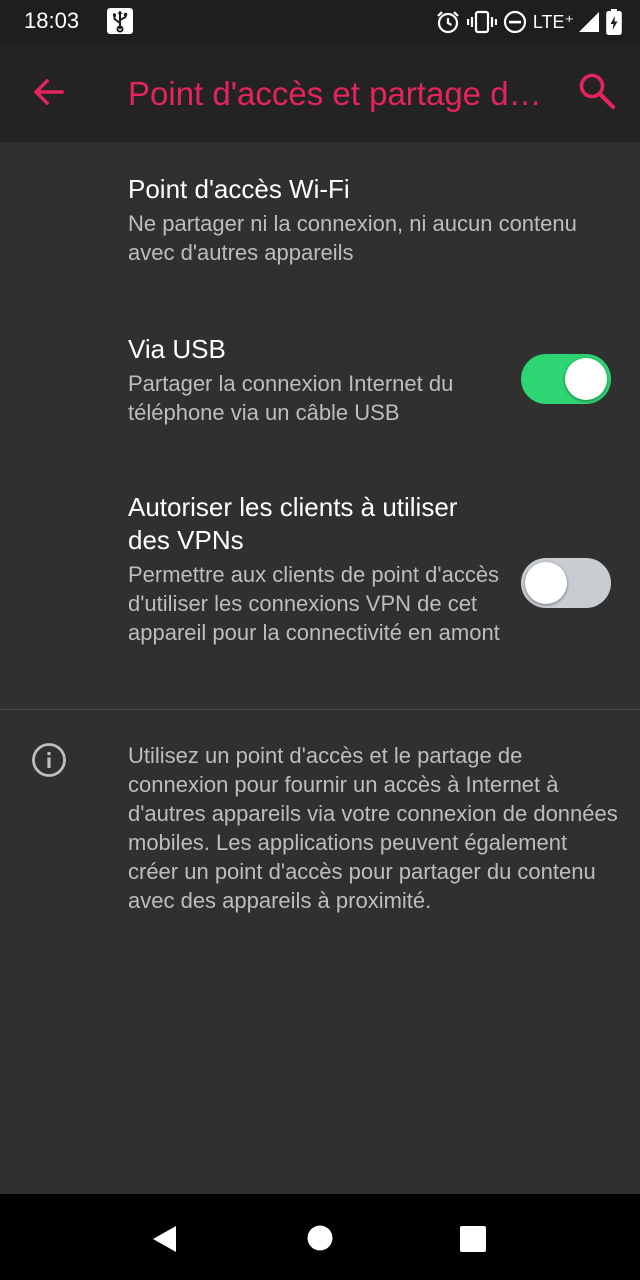  I want to click on nav-back-icon, so click(165, 1239).